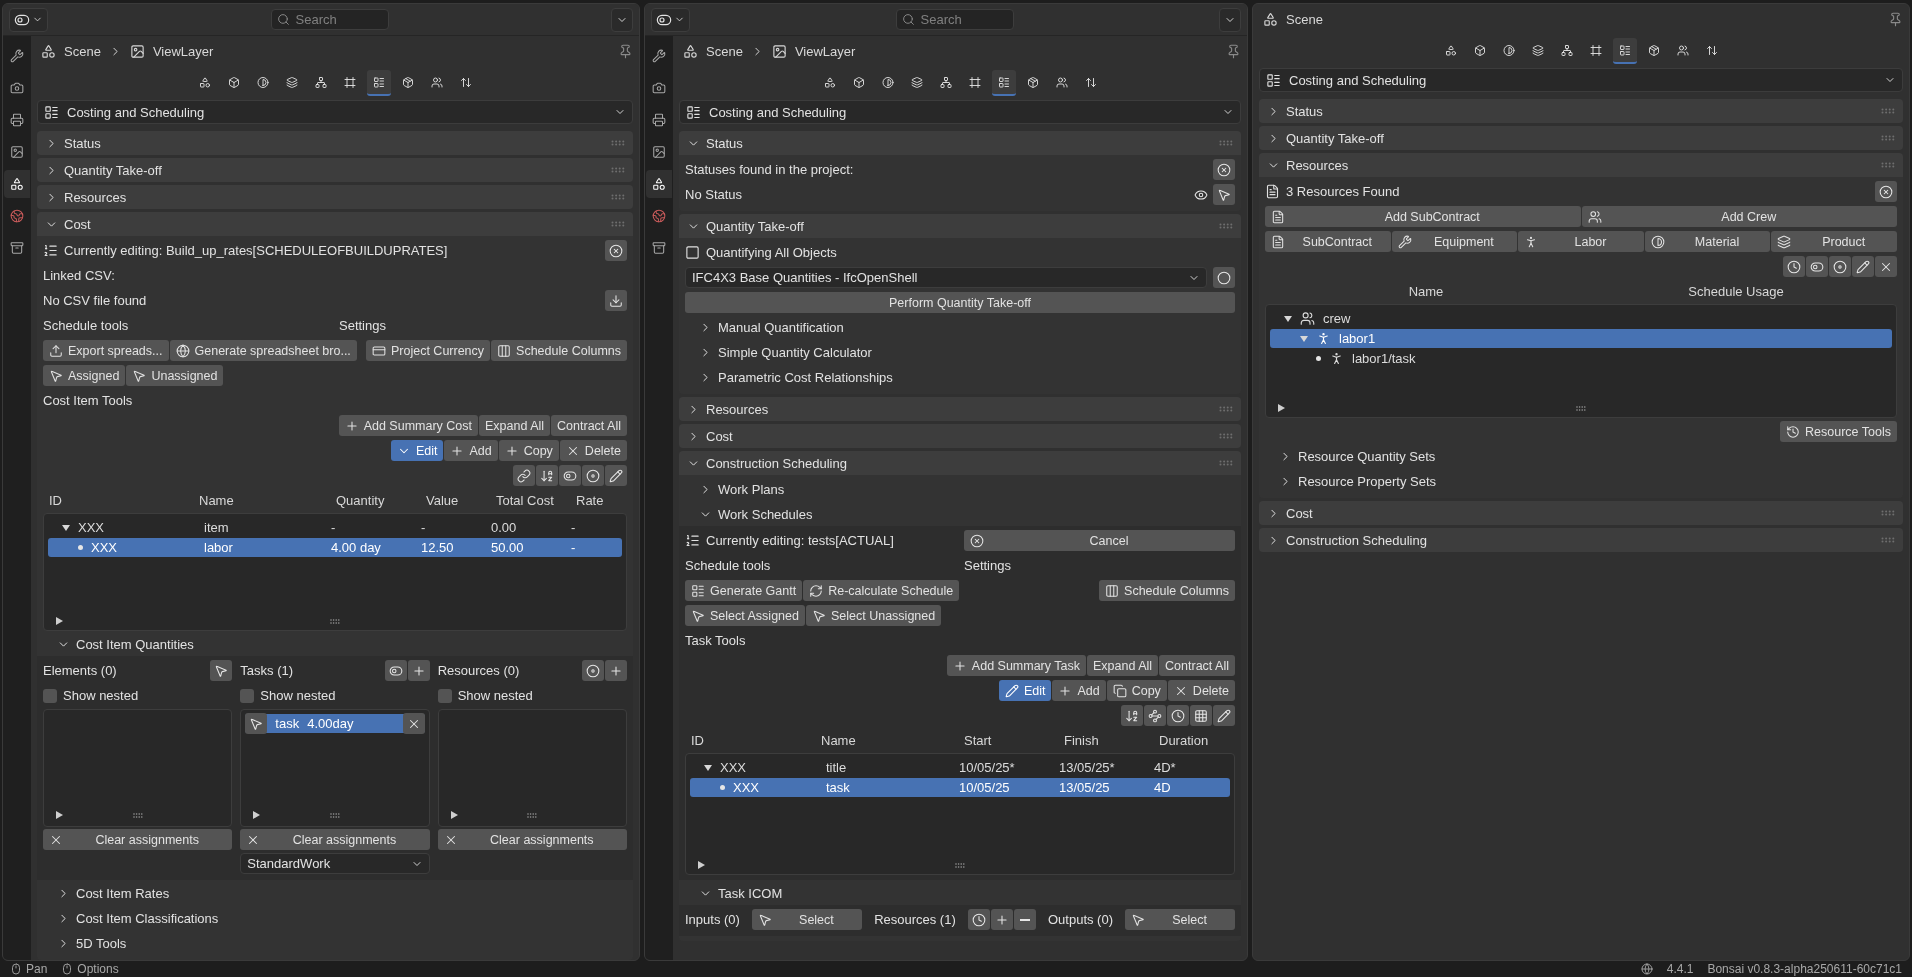  I want to click on list-row: crew, so click(1581, 318).